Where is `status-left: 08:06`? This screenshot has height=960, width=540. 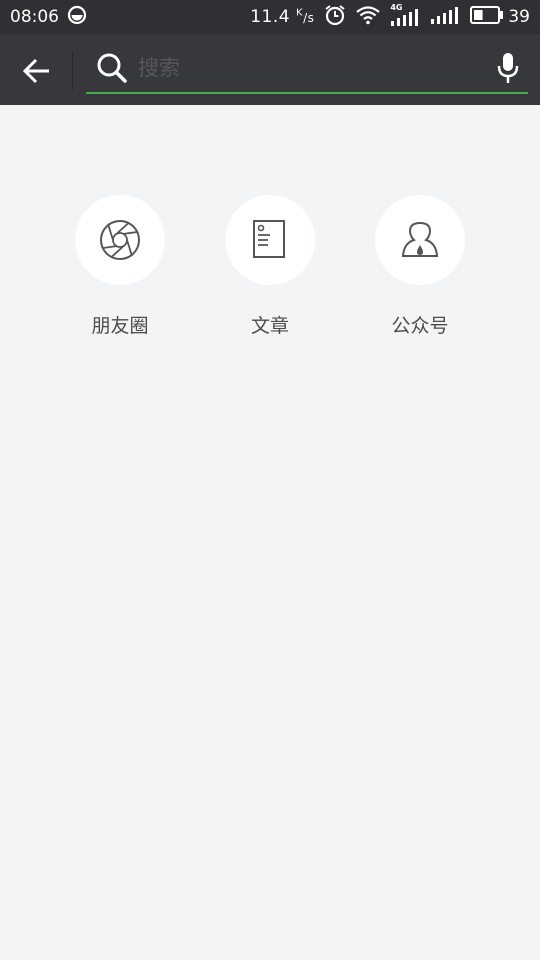
status-left: 08:06 is located at coordinates (48, 17).